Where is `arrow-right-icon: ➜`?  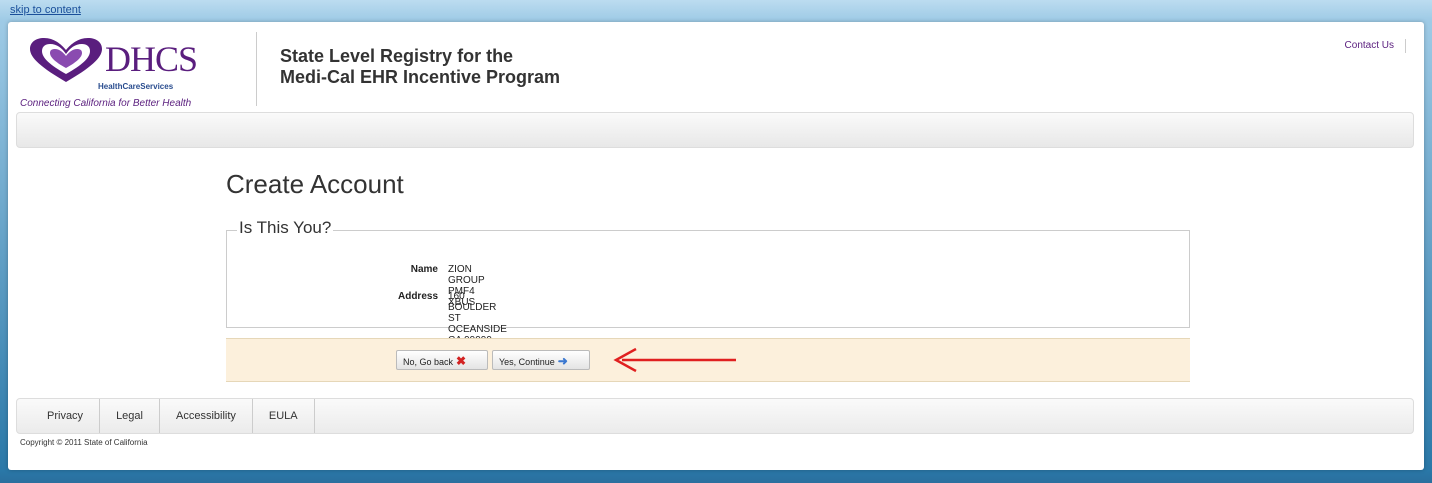
arrow-right-icon: ➜ is located at coordinates (562, 361).